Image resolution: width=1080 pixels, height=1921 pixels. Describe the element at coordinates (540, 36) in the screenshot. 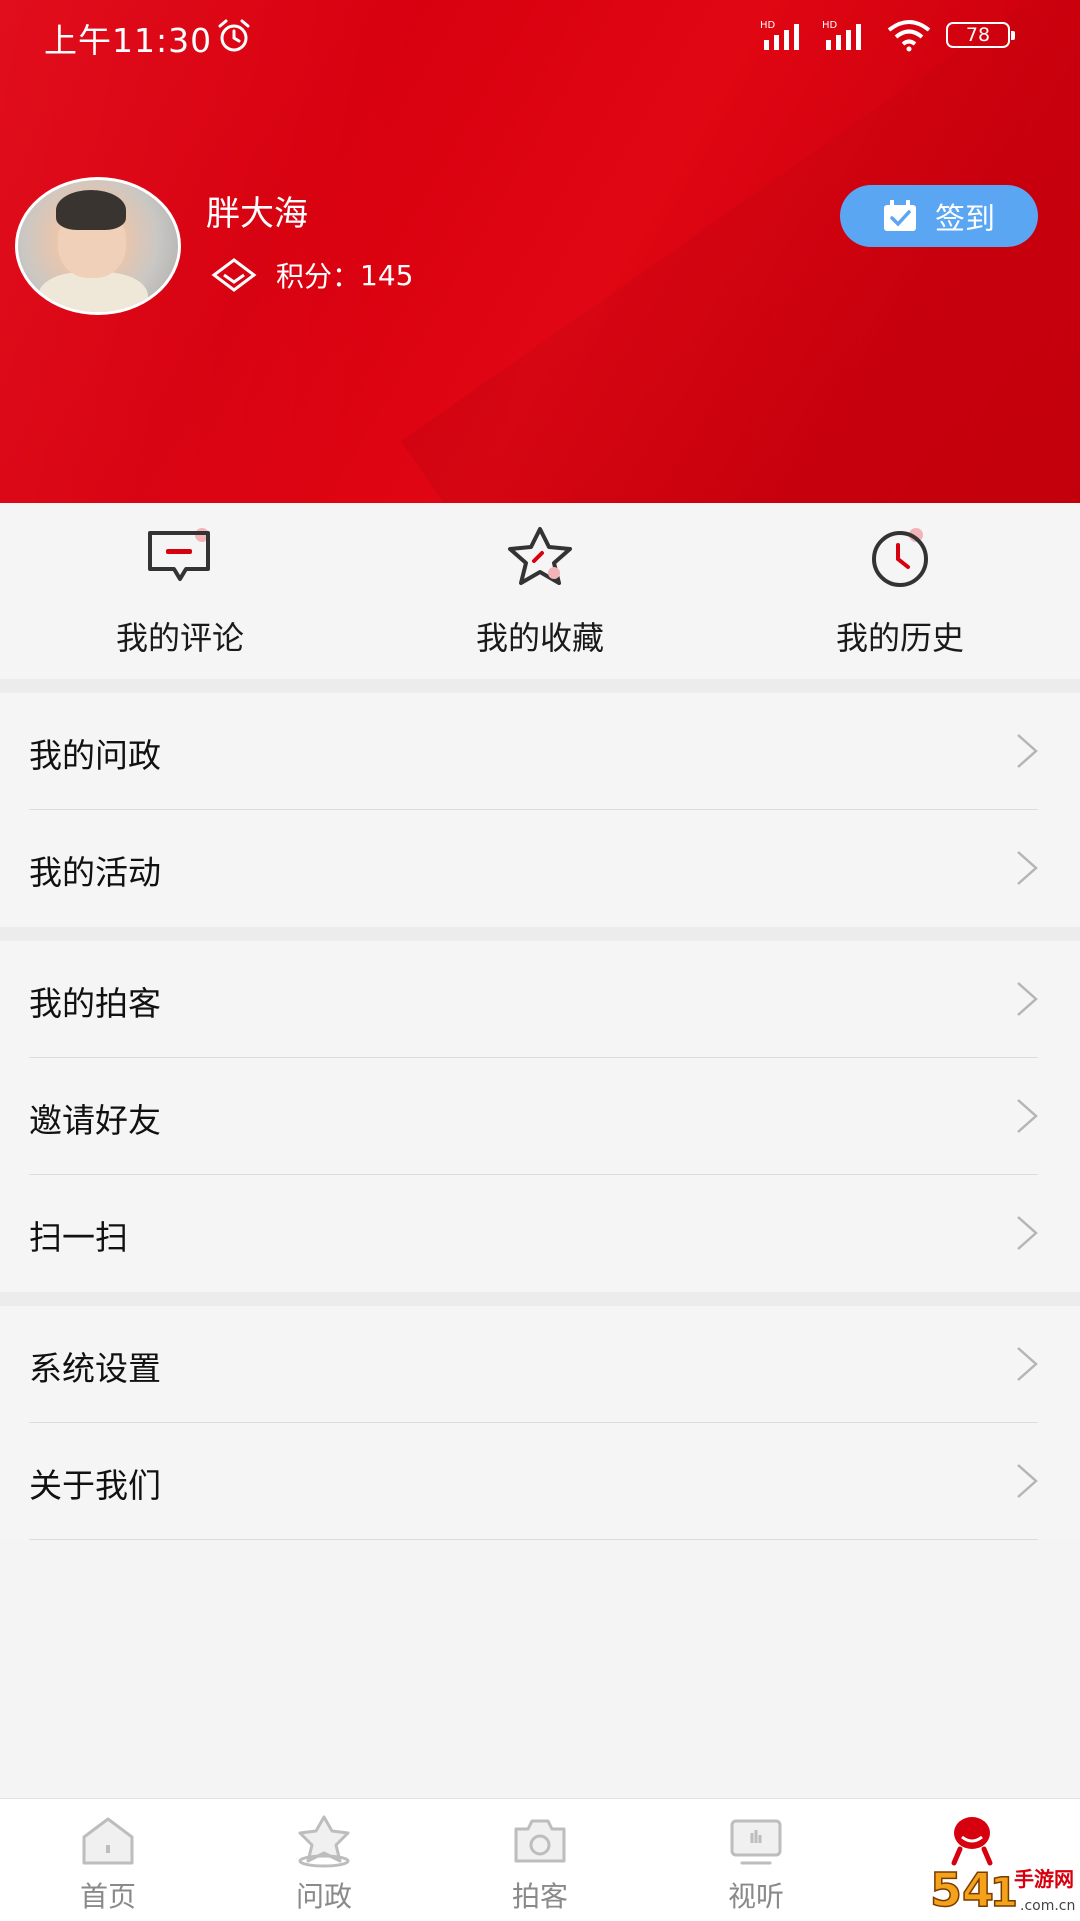

I see `status-bar: 上午11:30 HD HD 78` at that location.